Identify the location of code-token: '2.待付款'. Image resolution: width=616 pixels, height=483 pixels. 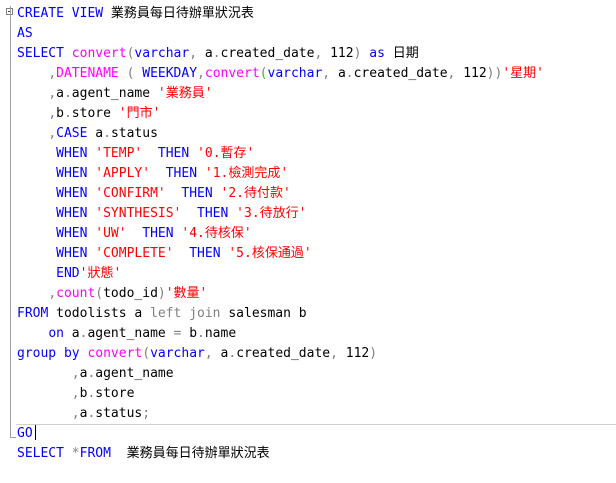
(255, 193).